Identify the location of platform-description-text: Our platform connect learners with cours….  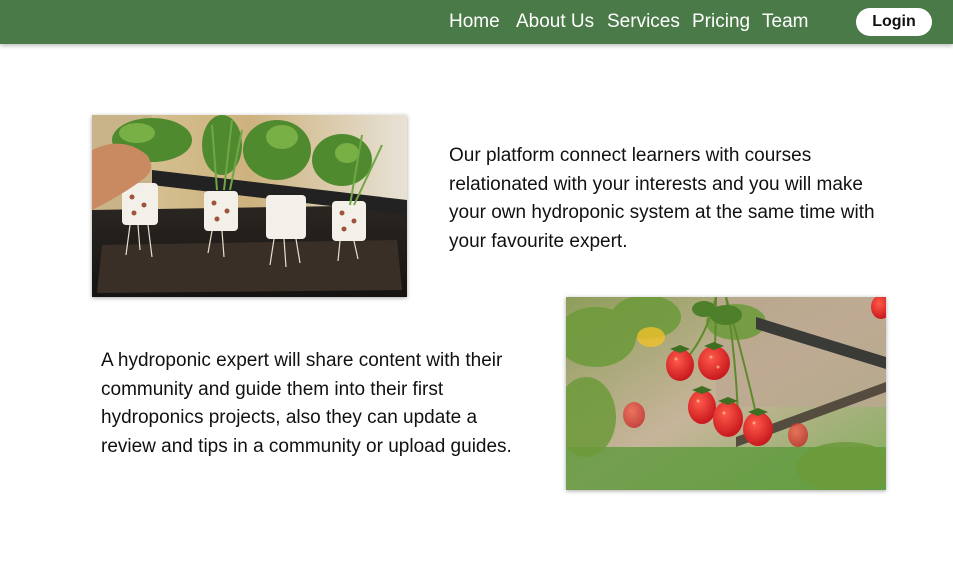
(662, 199).